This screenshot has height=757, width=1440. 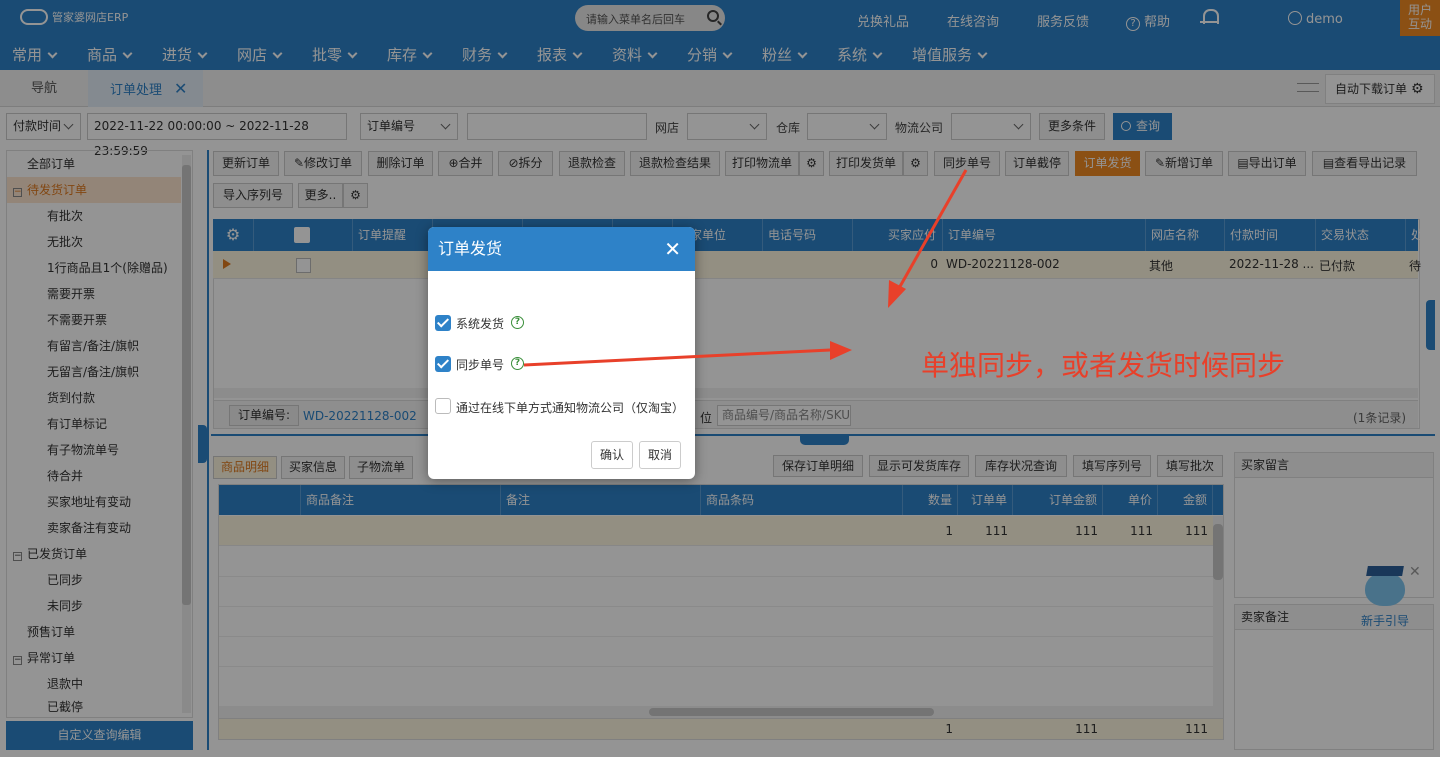 I want to click on annotation-text: 单独同步，或者发货时候同步, so click(x=1103, y=365).